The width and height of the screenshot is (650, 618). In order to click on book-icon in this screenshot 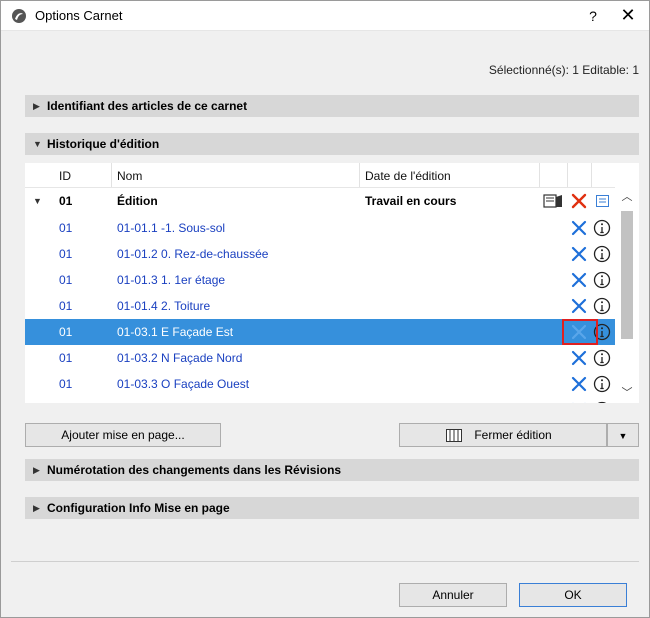, I will do `click(454, 435)`.